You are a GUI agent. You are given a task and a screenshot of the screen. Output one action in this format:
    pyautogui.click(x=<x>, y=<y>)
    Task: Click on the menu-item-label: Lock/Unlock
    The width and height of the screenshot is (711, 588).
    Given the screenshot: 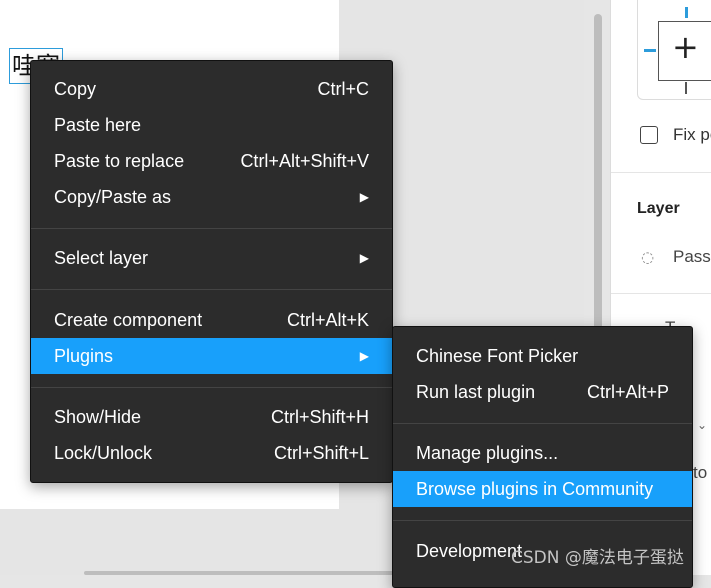 What is the action you would take?
    pyautogui.click(x=103, y=452)
    